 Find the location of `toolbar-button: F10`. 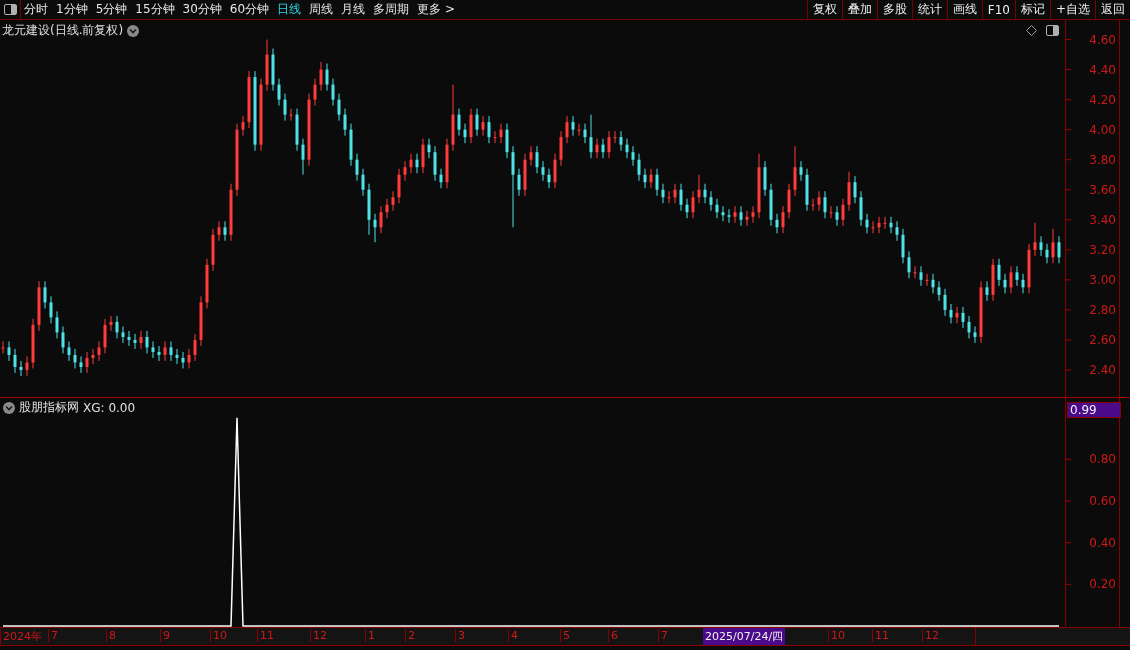

toolbar-button: F10 is located at coordinates (998, 9).